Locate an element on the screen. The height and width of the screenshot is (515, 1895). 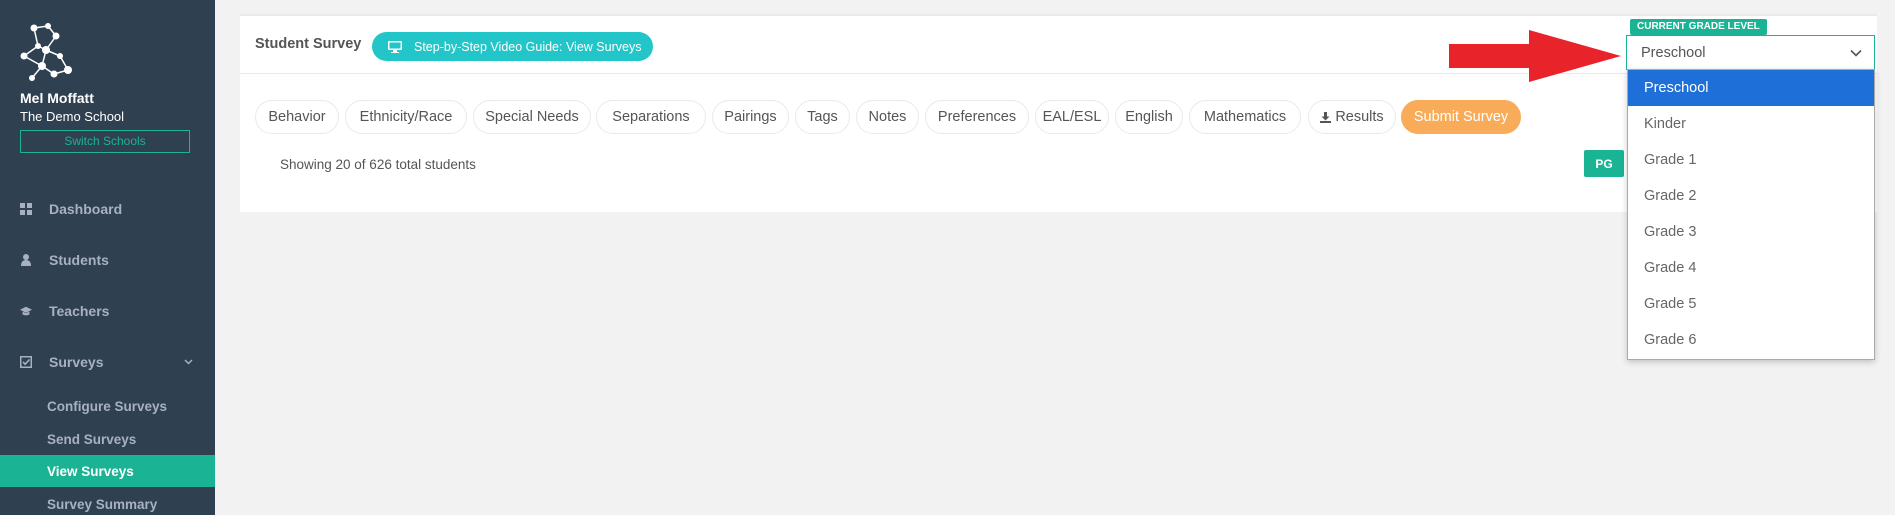
page-title: Student Survey is located at coordinates (308, 44).